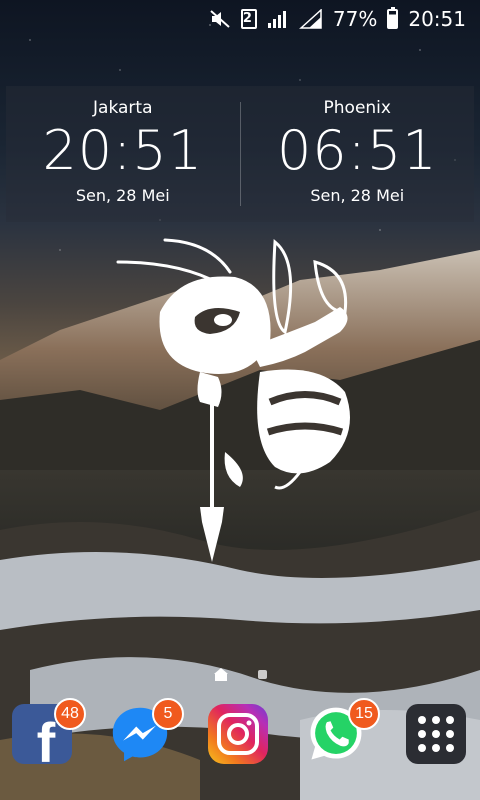 The image size is (480, 800). I want to click on city-name: Phoenix, so click(357, 108).